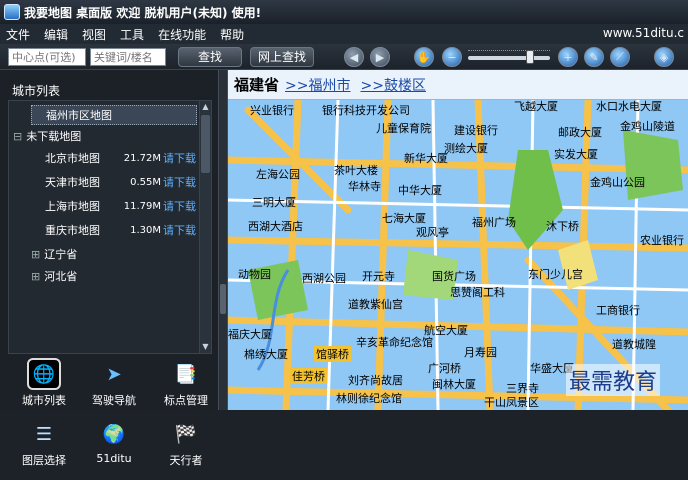 The height and width of the screenshot is (480, 688). Describe the element at coordinates (344, 34) in the screenshot. I see `menu-bar: 文件 编辑 视图 工具 在线功能 帮助 www.51ditu.c` at that location.